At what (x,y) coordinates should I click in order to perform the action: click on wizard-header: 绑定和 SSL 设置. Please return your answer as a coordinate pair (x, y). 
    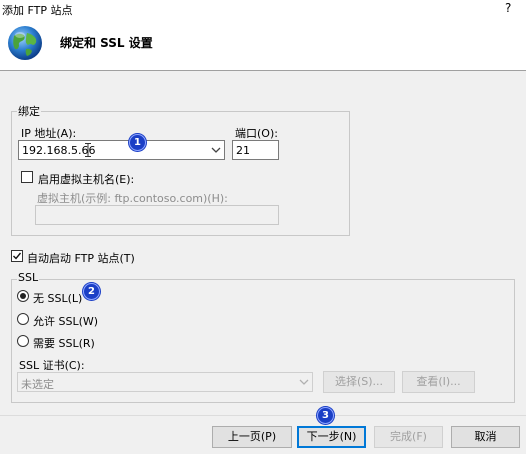
    Looking at the image, I should click on (263, 44).